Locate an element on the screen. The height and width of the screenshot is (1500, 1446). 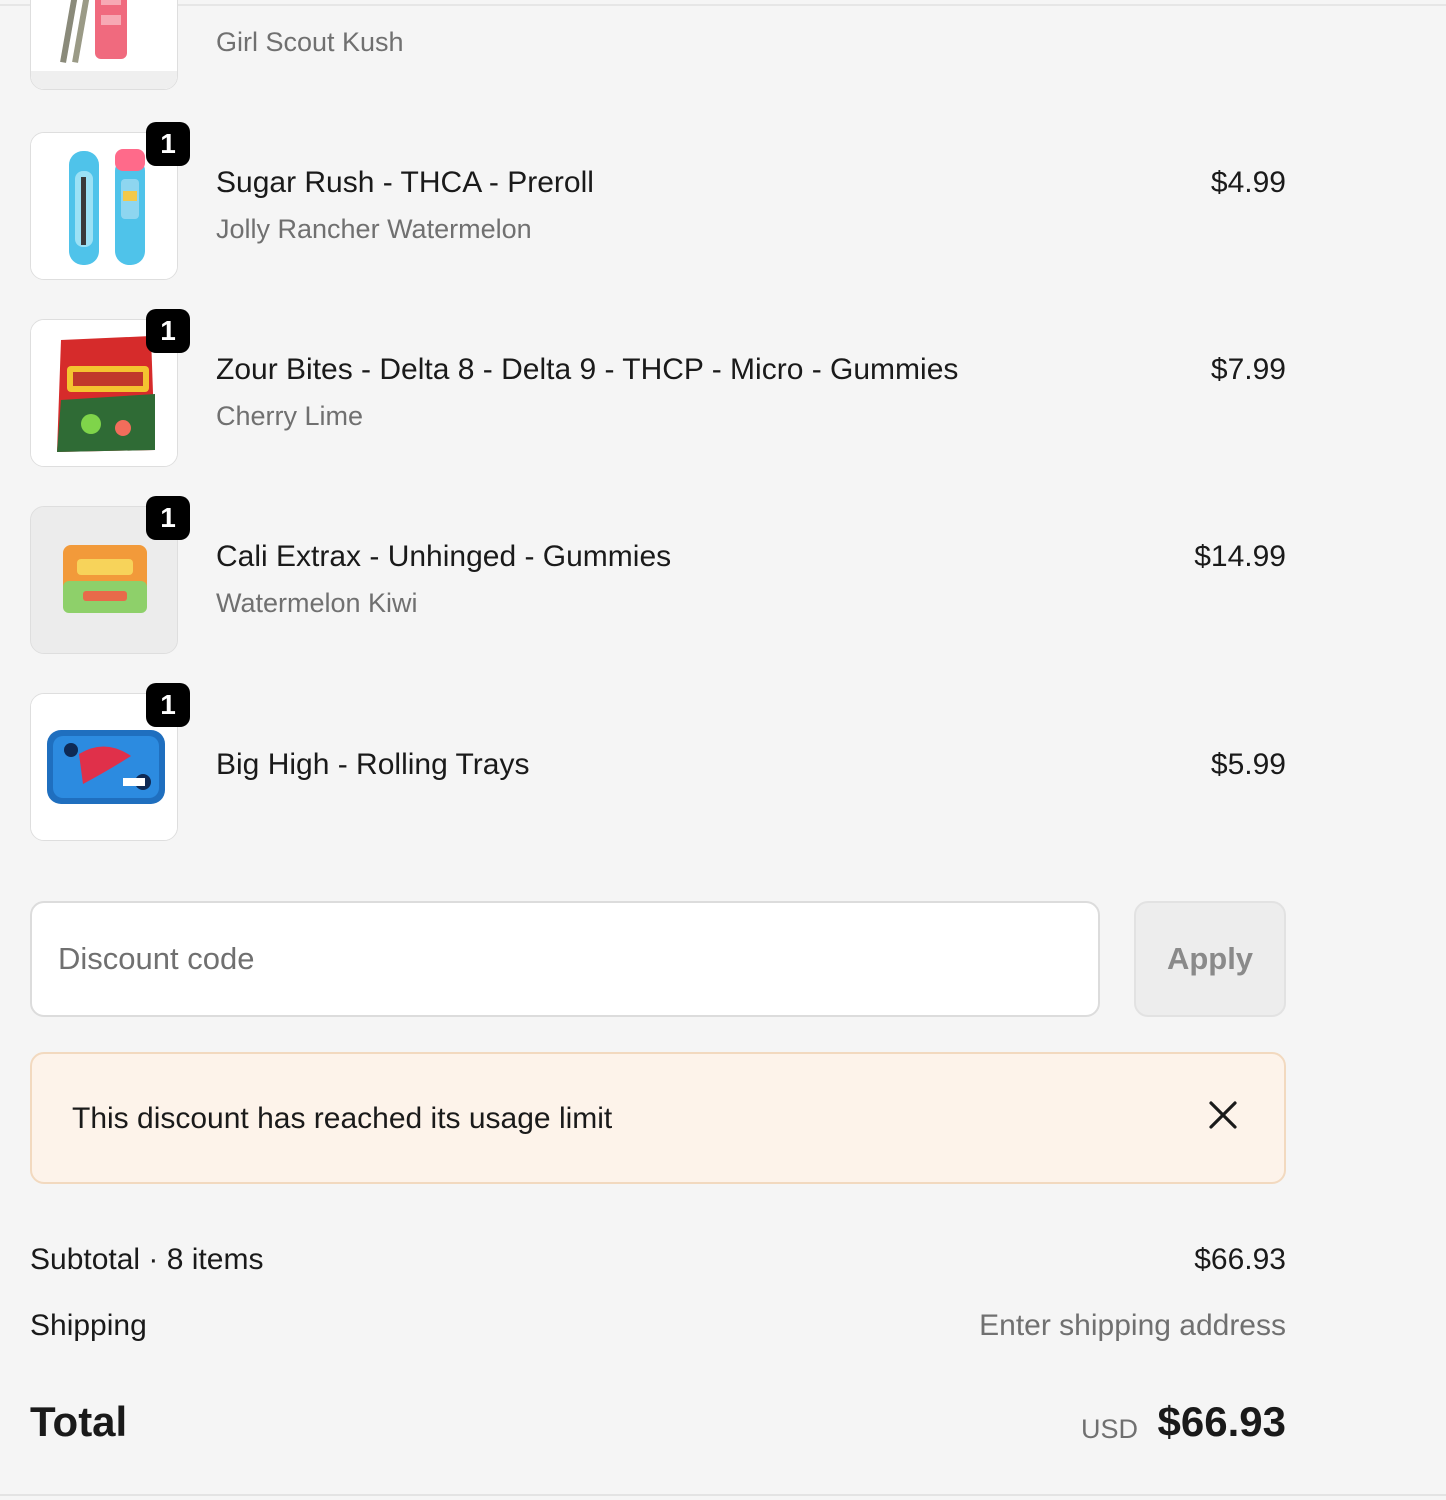
cart-item: Girl Scout Kush is located at coordinates (658, 46).